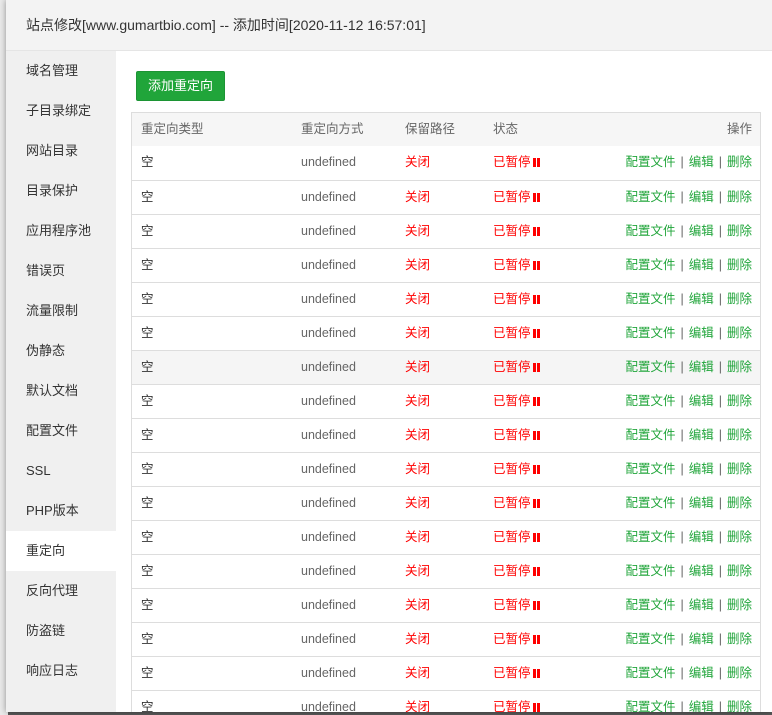  Describe the element at coordinates (181, 86) in the screenshot. I see `add-redirect-button: 添加重定向` at that location.